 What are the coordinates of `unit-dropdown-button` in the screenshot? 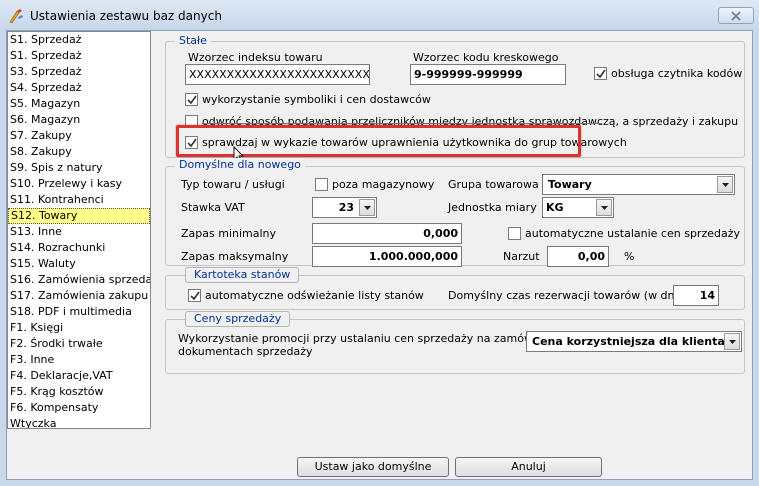 It's located at (604, 207).